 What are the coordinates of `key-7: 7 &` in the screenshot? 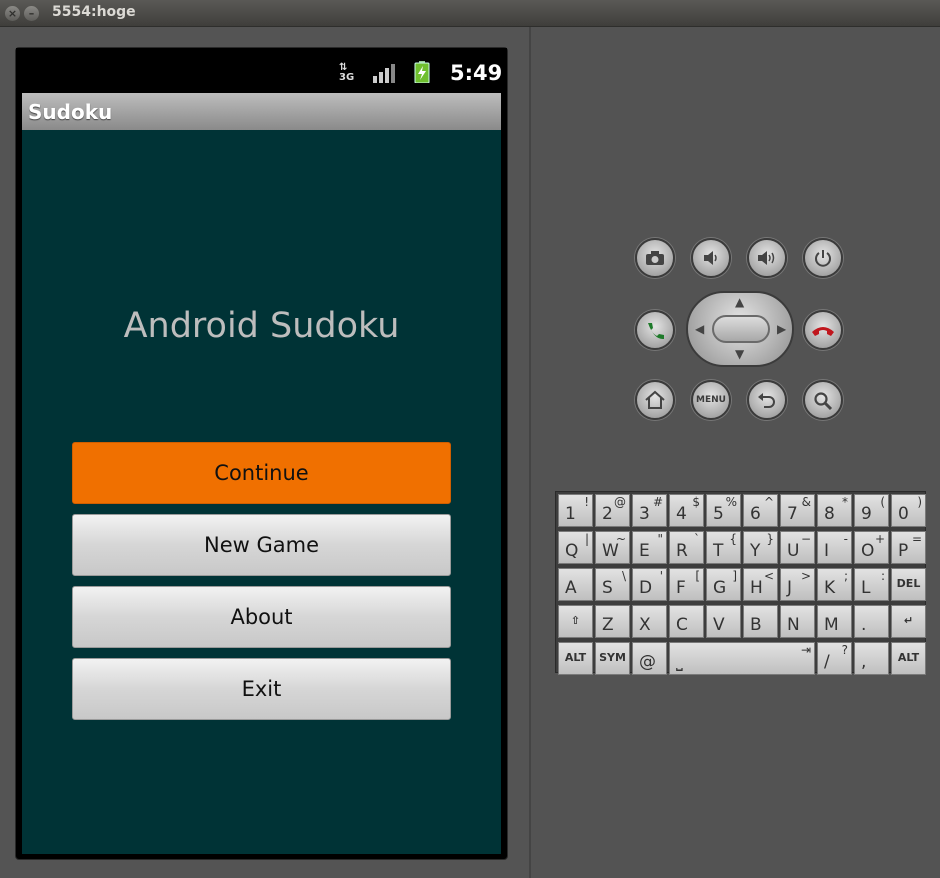 It's located at (797, 510).